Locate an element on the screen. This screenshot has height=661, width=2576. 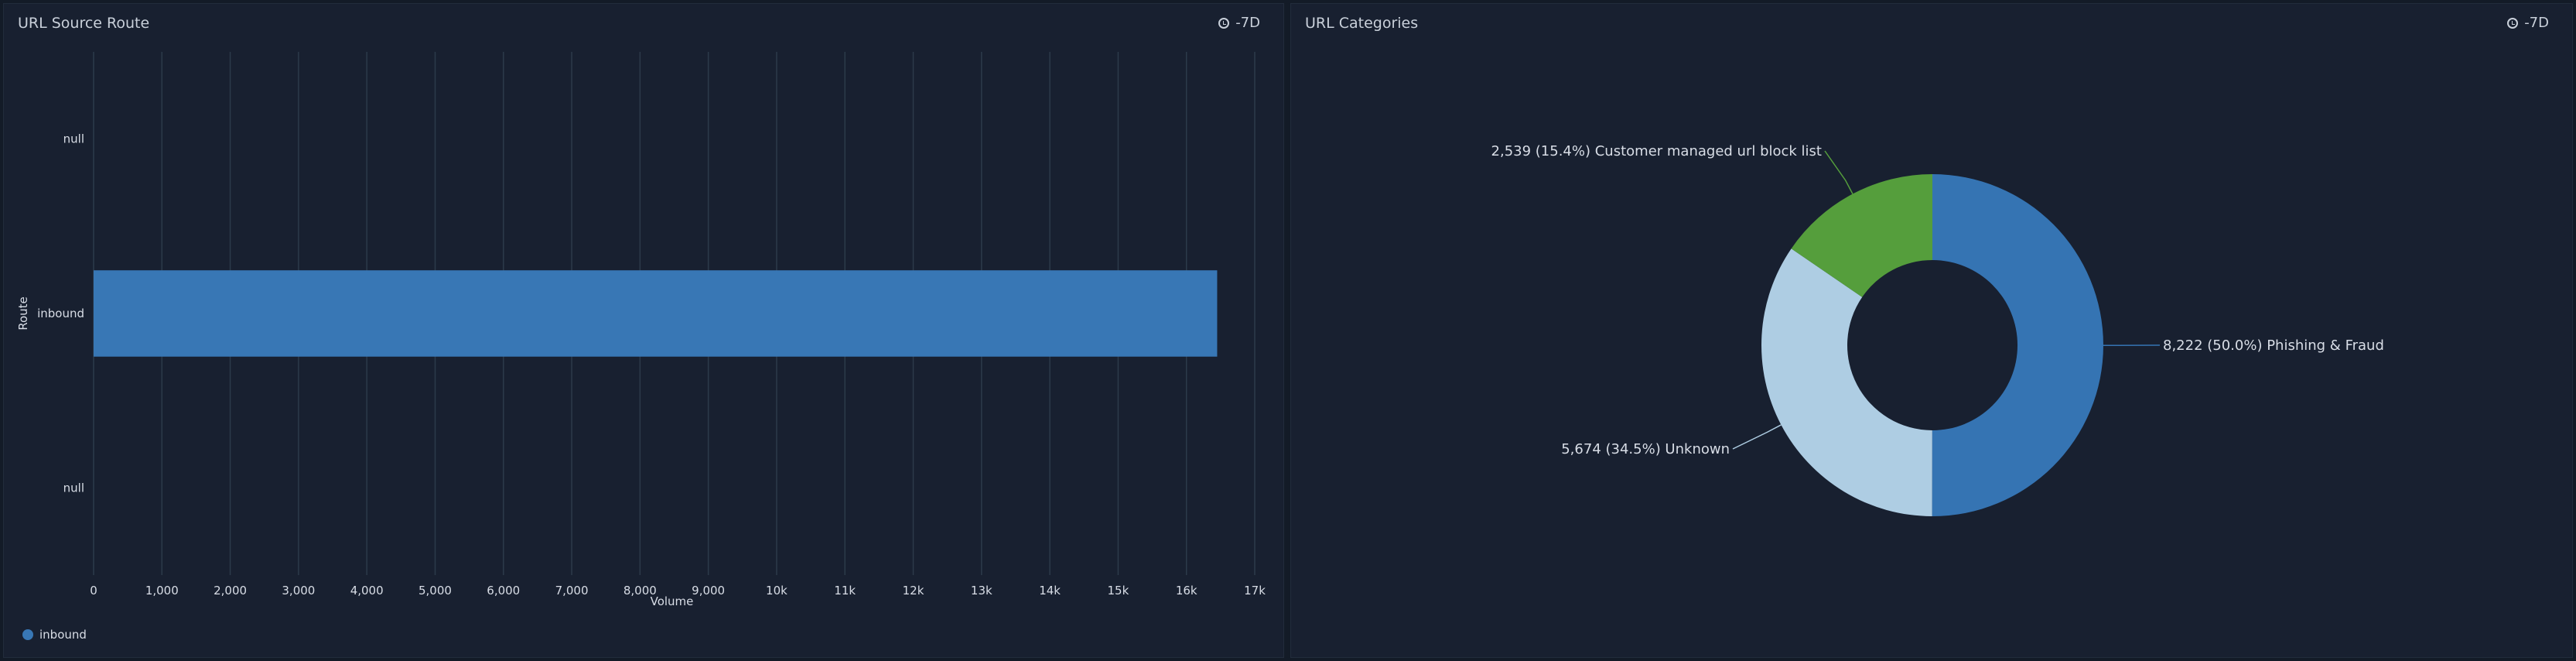
x-tick-label: 7,000 is located at coordinates (572, 591).